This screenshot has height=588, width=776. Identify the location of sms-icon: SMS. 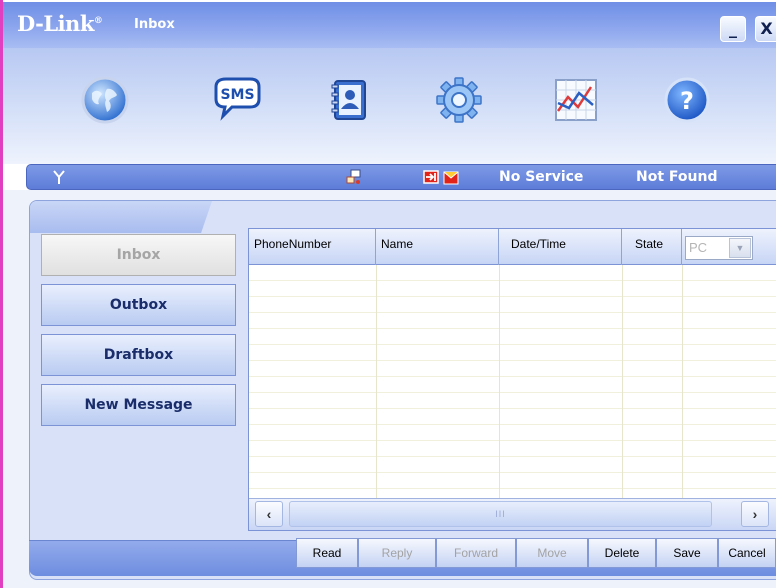
(237, 99).